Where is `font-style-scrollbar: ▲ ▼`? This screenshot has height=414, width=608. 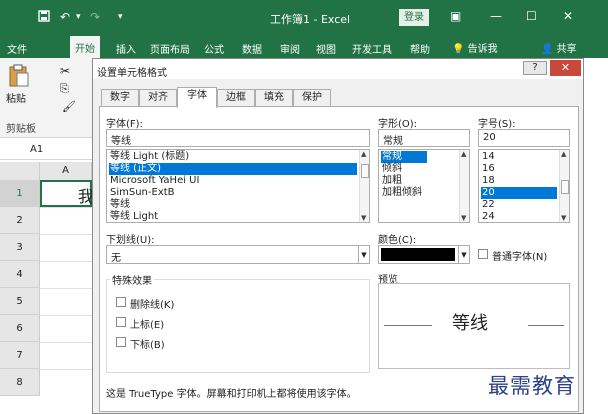 font-style-scrollbar: ▲ ▼ is located at coordinates (464, 186).